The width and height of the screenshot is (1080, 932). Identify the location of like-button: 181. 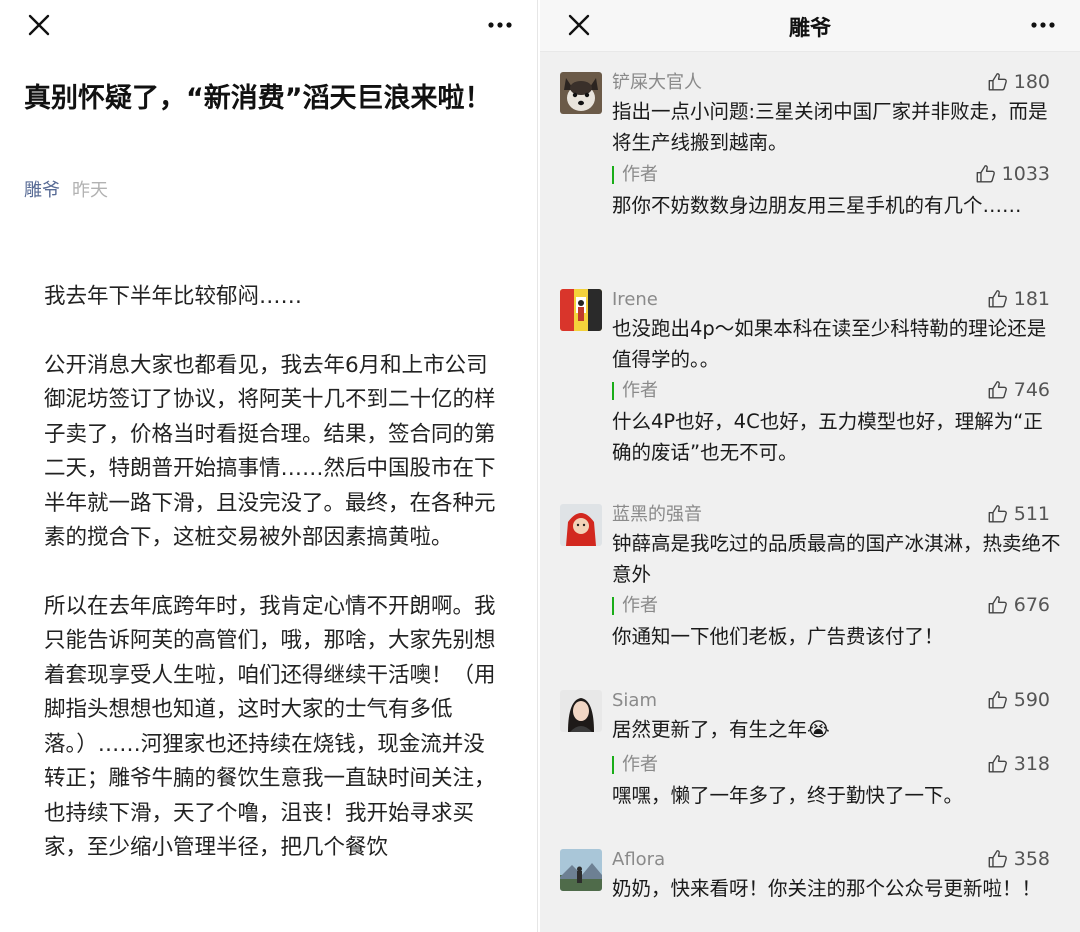
(1018, 299).